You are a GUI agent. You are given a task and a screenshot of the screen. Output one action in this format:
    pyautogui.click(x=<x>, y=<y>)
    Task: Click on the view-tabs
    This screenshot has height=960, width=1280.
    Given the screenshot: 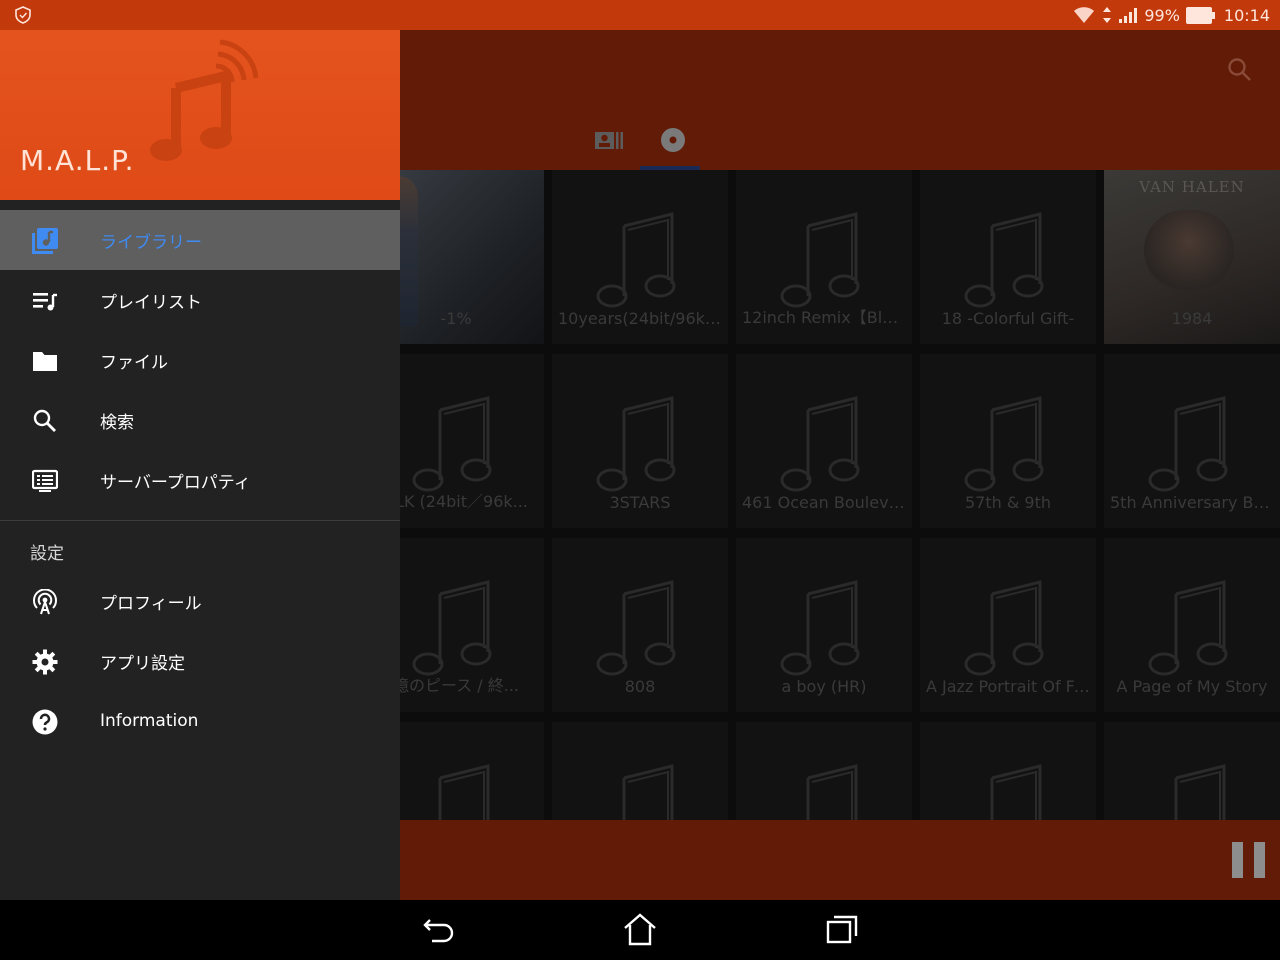 What is the action you would take?
    pyautogui.click(x=641, y=140)
    